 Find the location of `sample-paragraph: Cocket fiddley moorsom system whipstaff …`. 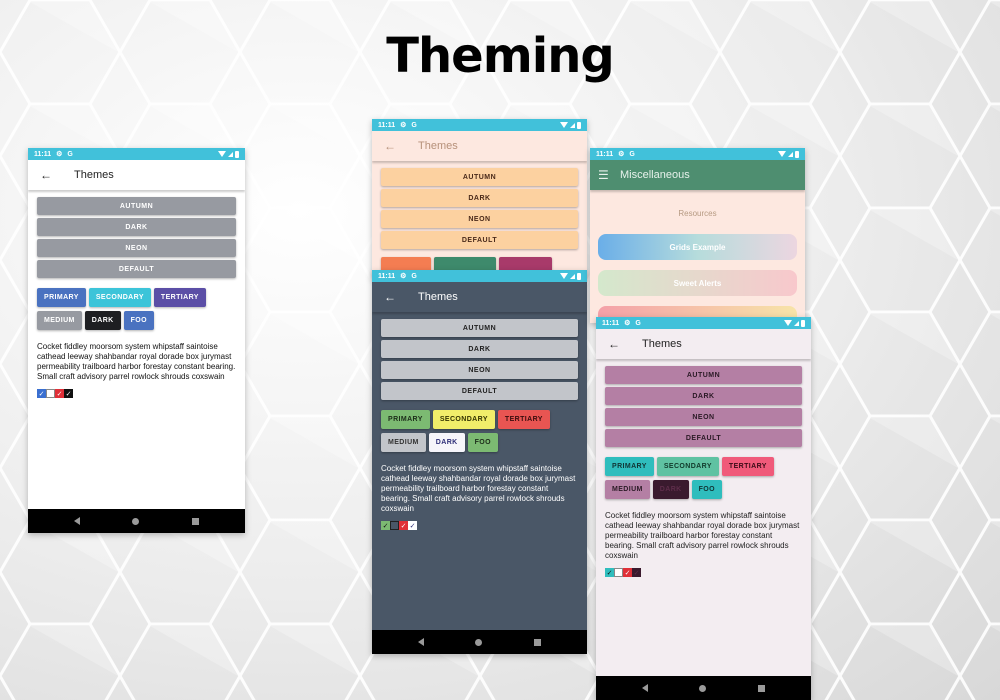

sample-paragraph: Cocket fiddley moorsom system whipstaff … is located at coordinates (478, 488).